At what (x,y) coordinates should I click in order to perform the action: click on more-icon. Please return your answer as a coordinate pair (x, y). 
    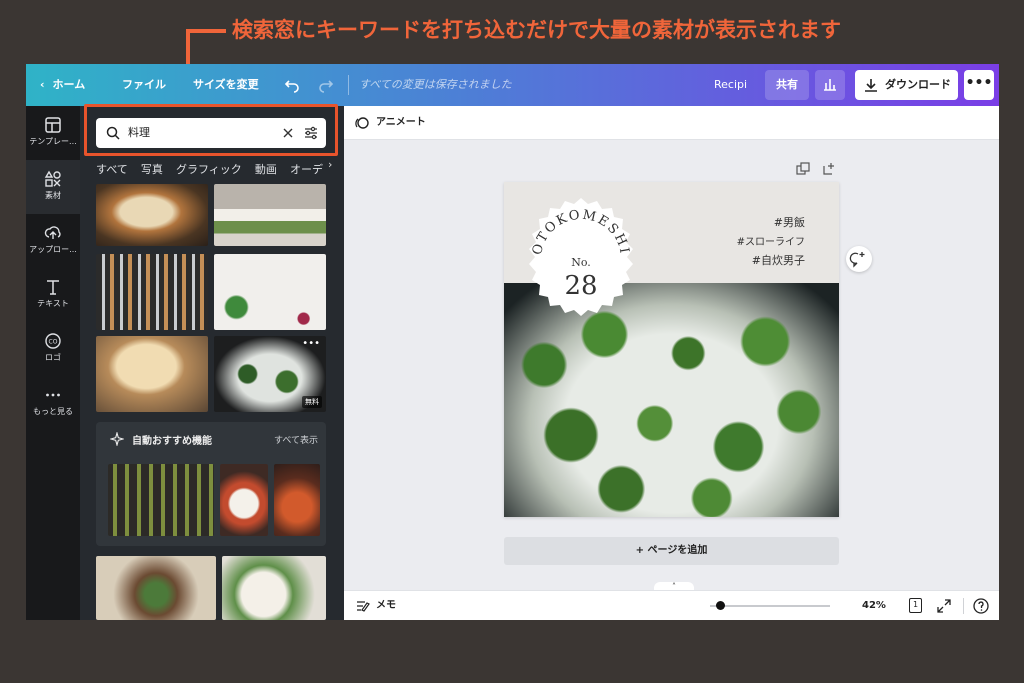
    Looking at the image, I should click on (53, 395).